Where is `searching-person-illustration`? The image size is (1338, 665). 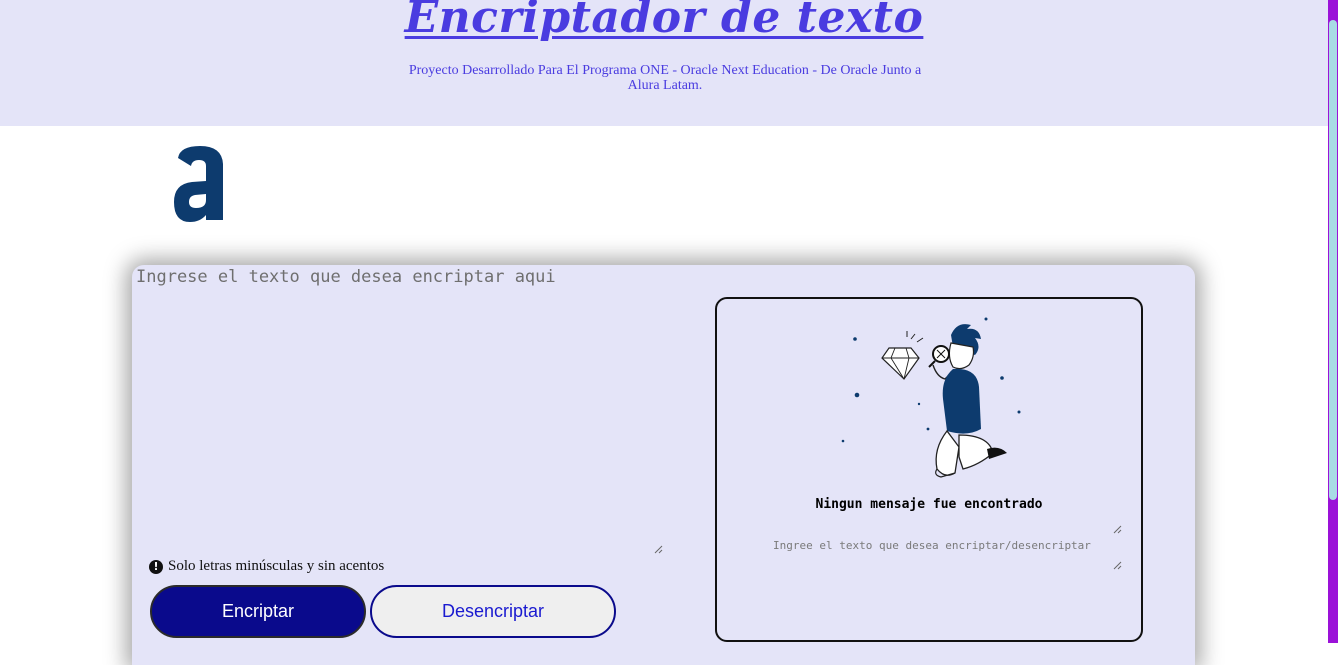 searching-person-illustration is located at coordinates (931, 397).